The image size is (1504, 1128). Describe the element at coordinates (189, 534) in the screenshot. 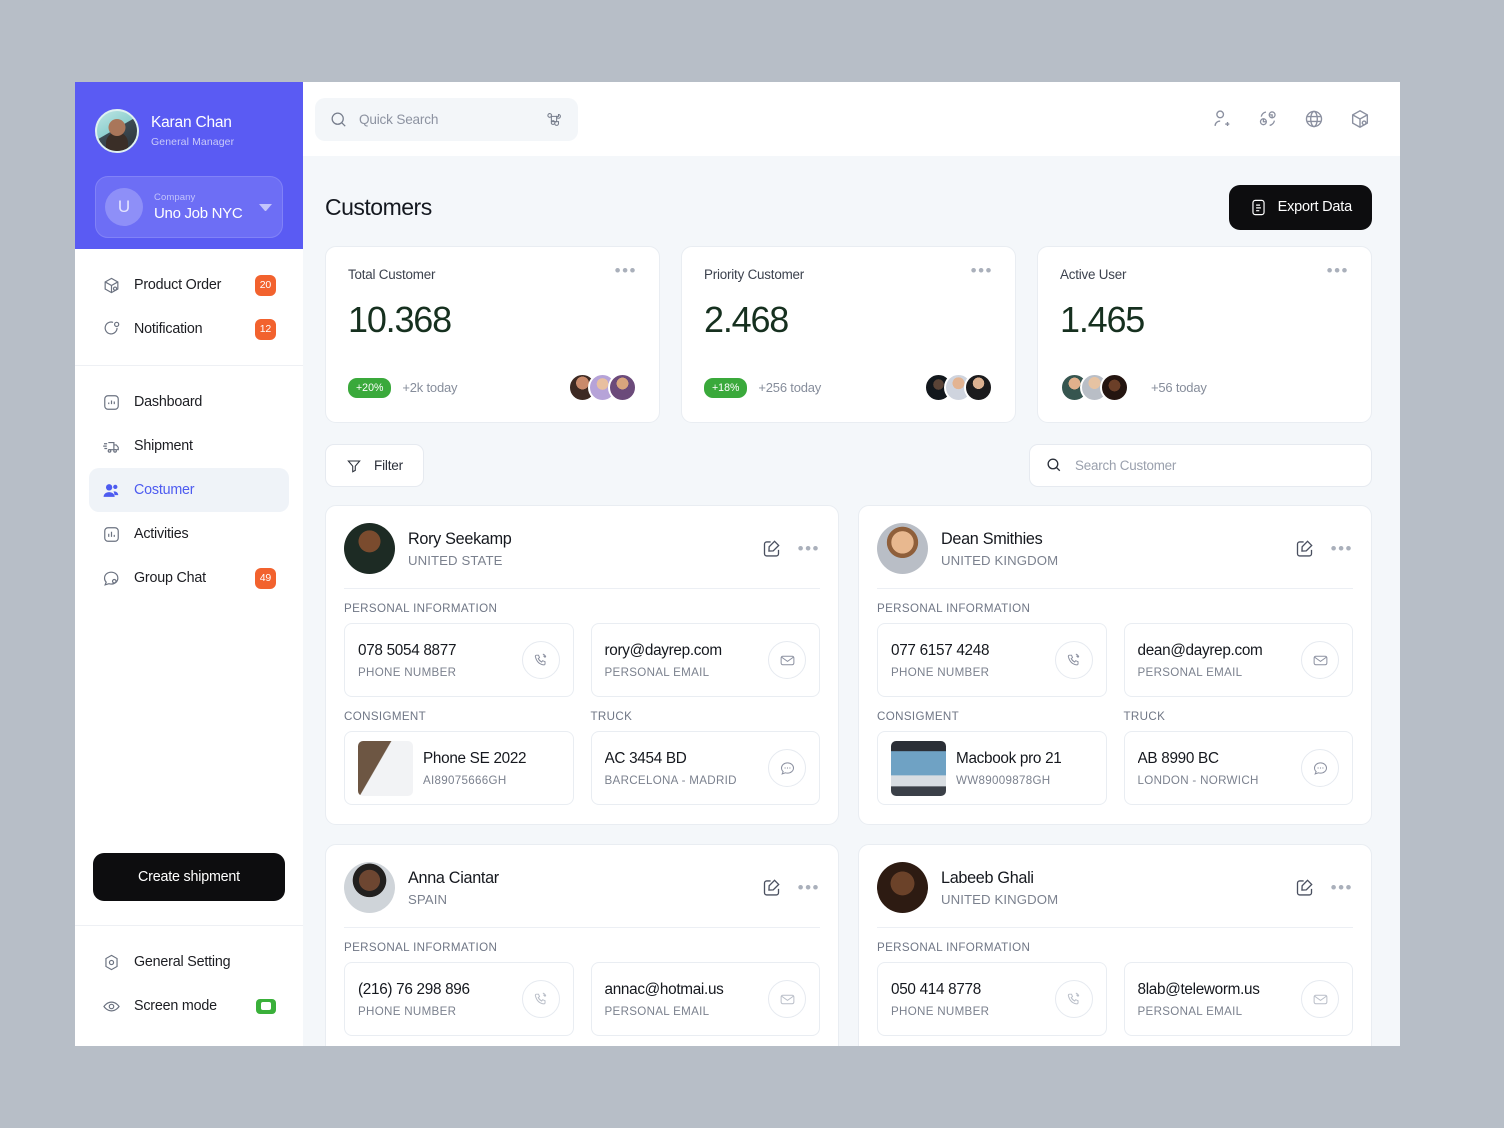

I see `sidebar-item-activities: Activities` at that location.